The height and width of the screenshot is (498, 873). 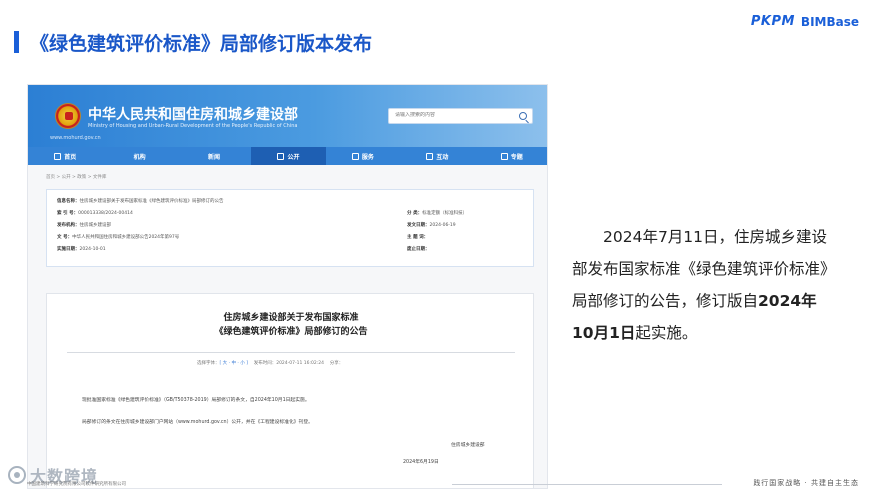 I want to click on meta-issuer: 发布机构：住房城乡建设部, so click(x=84, y=225).